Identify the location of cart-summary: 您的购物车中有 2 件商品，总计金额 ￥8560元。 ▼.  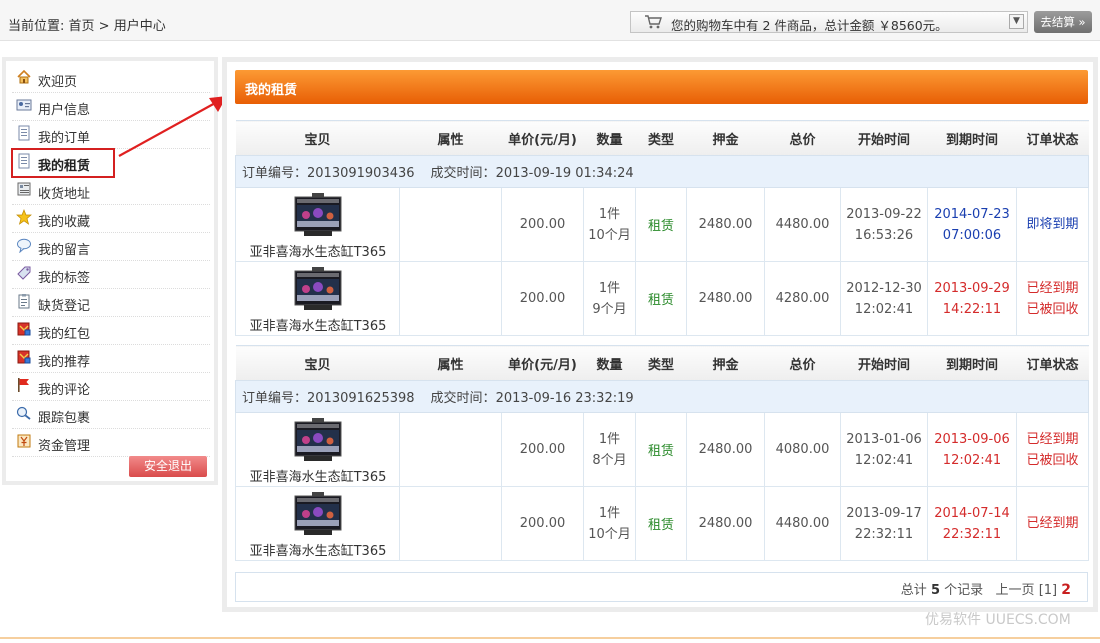
(829, 22).